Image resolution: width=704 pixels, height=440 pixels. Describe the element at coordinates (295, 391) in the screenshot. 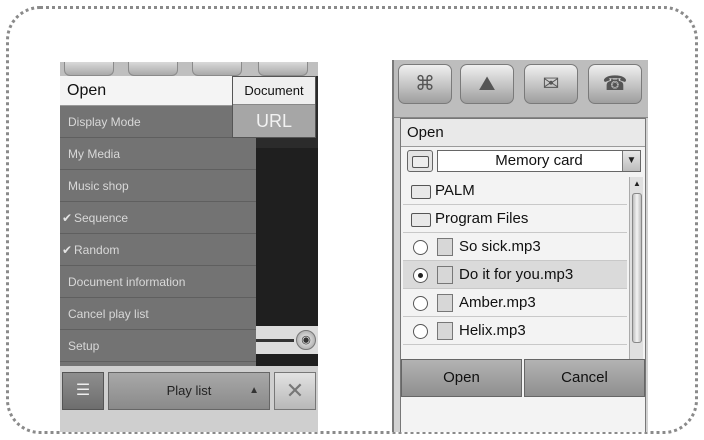

I see `close-icon: ✕` at that location.